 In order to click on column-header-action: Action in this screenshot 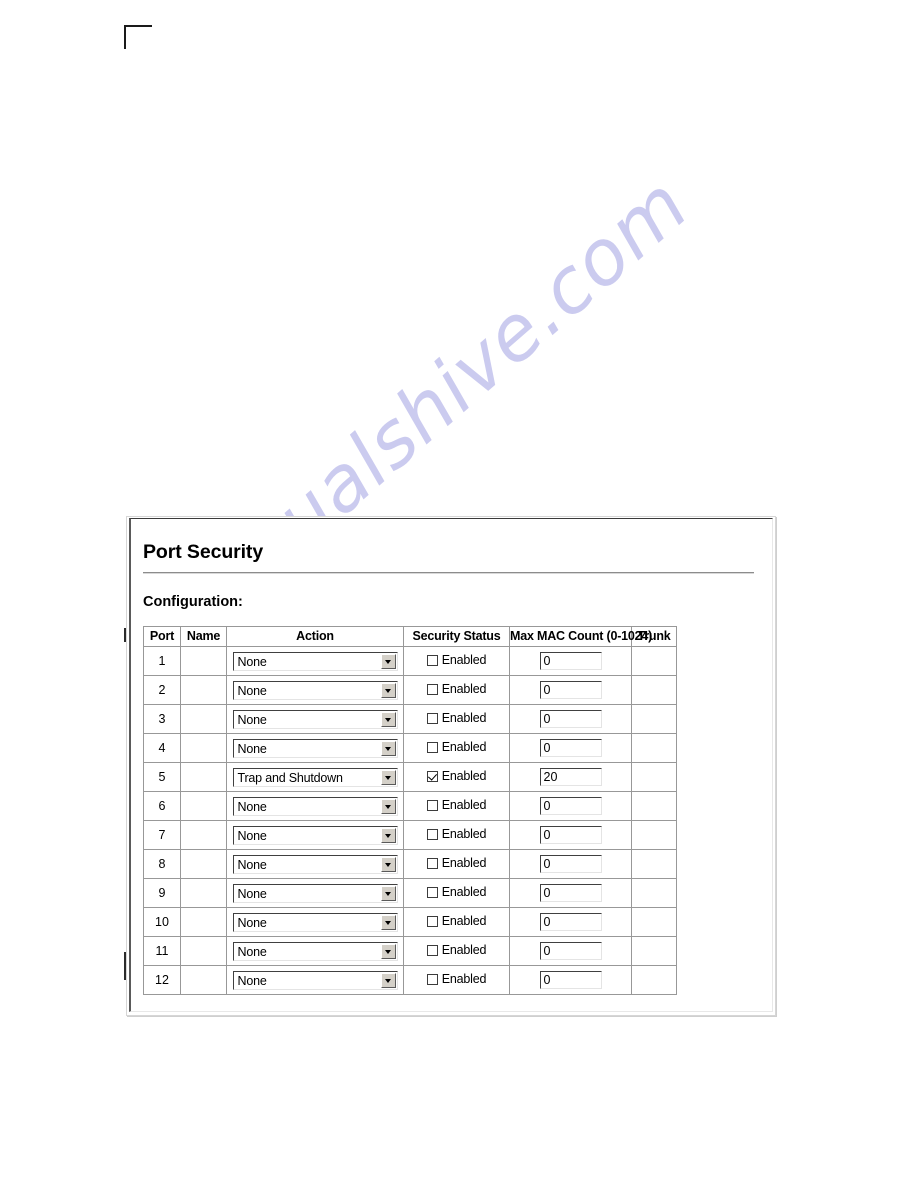, I will do `click(315, 636)`.